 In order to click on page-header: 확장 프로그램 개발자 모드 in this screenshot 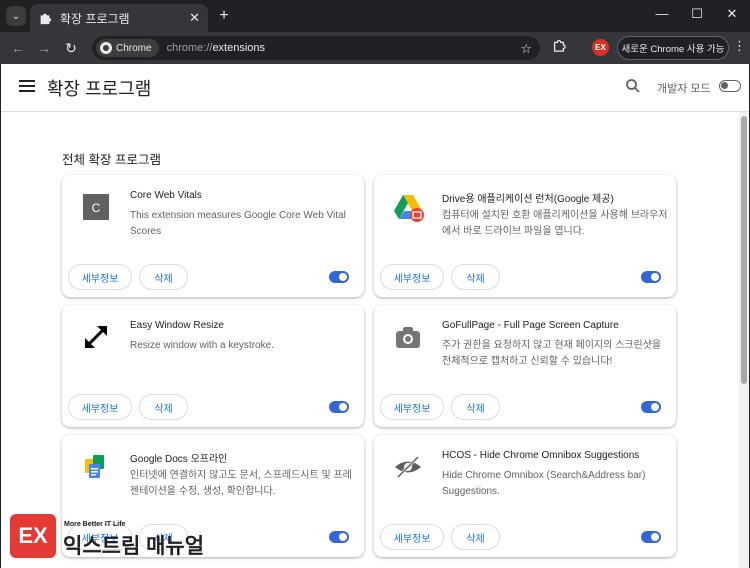, I will do `click(375, 88)`.